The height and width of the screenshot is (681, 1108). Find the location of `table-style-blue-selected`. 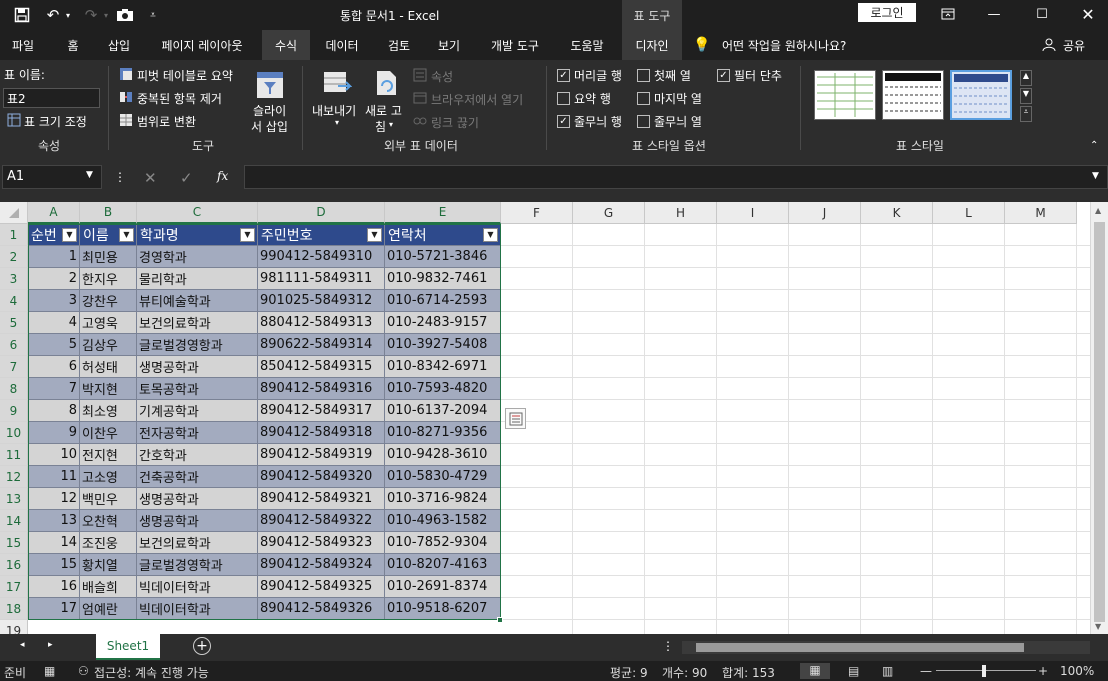

table-style-blue-selected is located at coordinates (981, 95).